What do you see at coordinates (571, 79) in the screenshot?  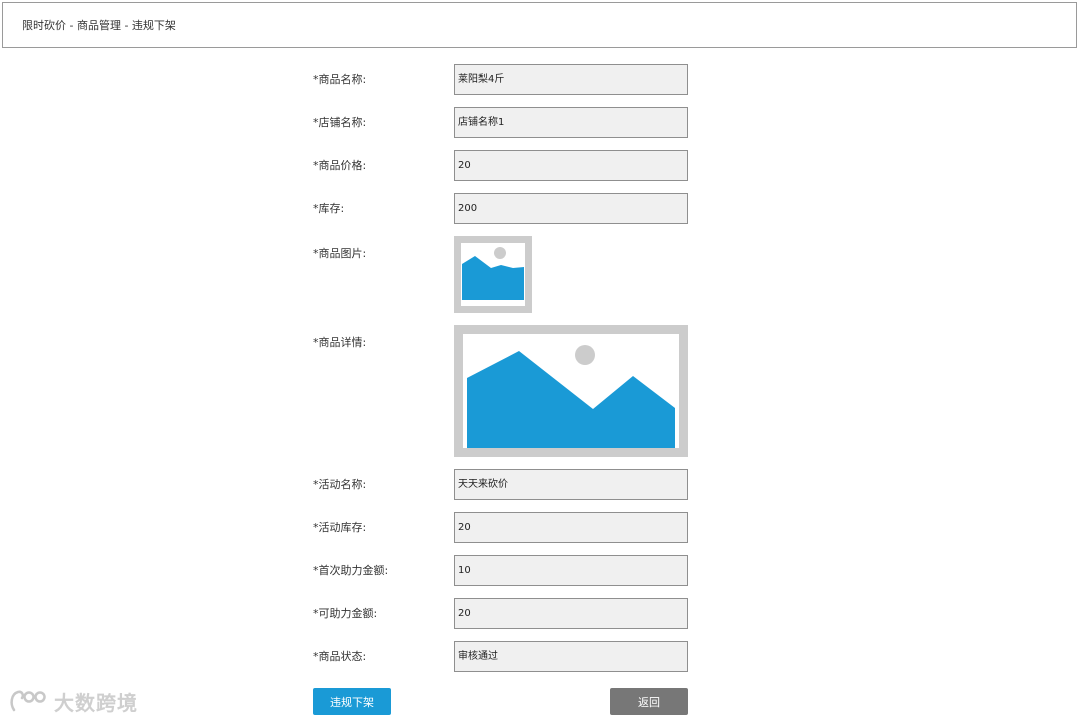 I see `product-name-field: 莱阳梨4斤` at bounding box center [571, 79].